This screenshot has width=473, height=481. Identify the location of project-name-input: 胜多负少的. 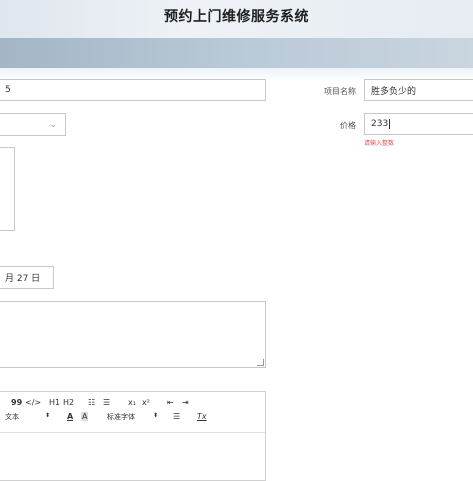
(418, 90).